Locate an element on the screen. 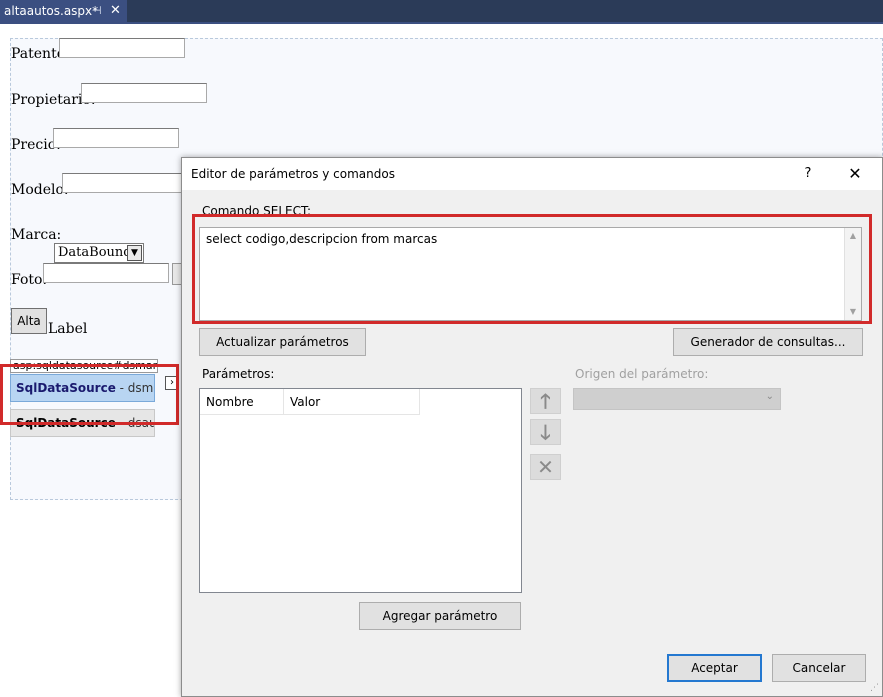 This screenshot has height=697, width=883. foto-file-input is located at coordinates (106, 273).